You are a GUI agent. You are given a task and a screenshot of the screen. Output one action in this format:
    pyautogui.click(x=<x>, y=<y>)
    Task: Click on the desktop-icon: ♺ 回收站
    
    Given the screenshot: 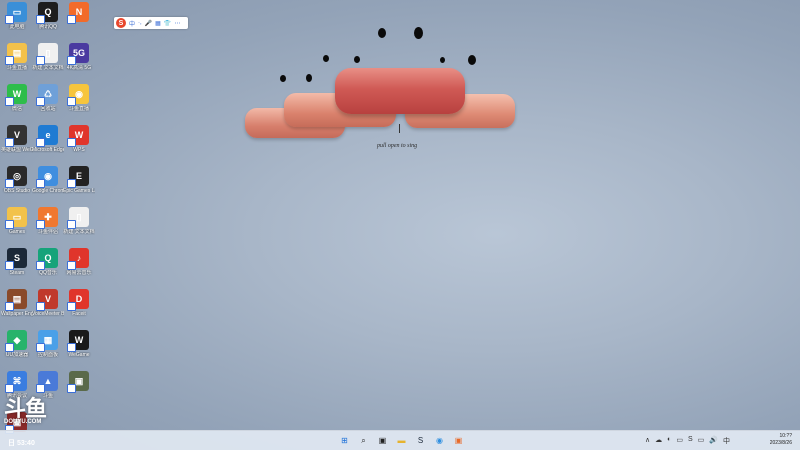 What is the action you would take?
    pyautogui.click(x=48, y=98)
    